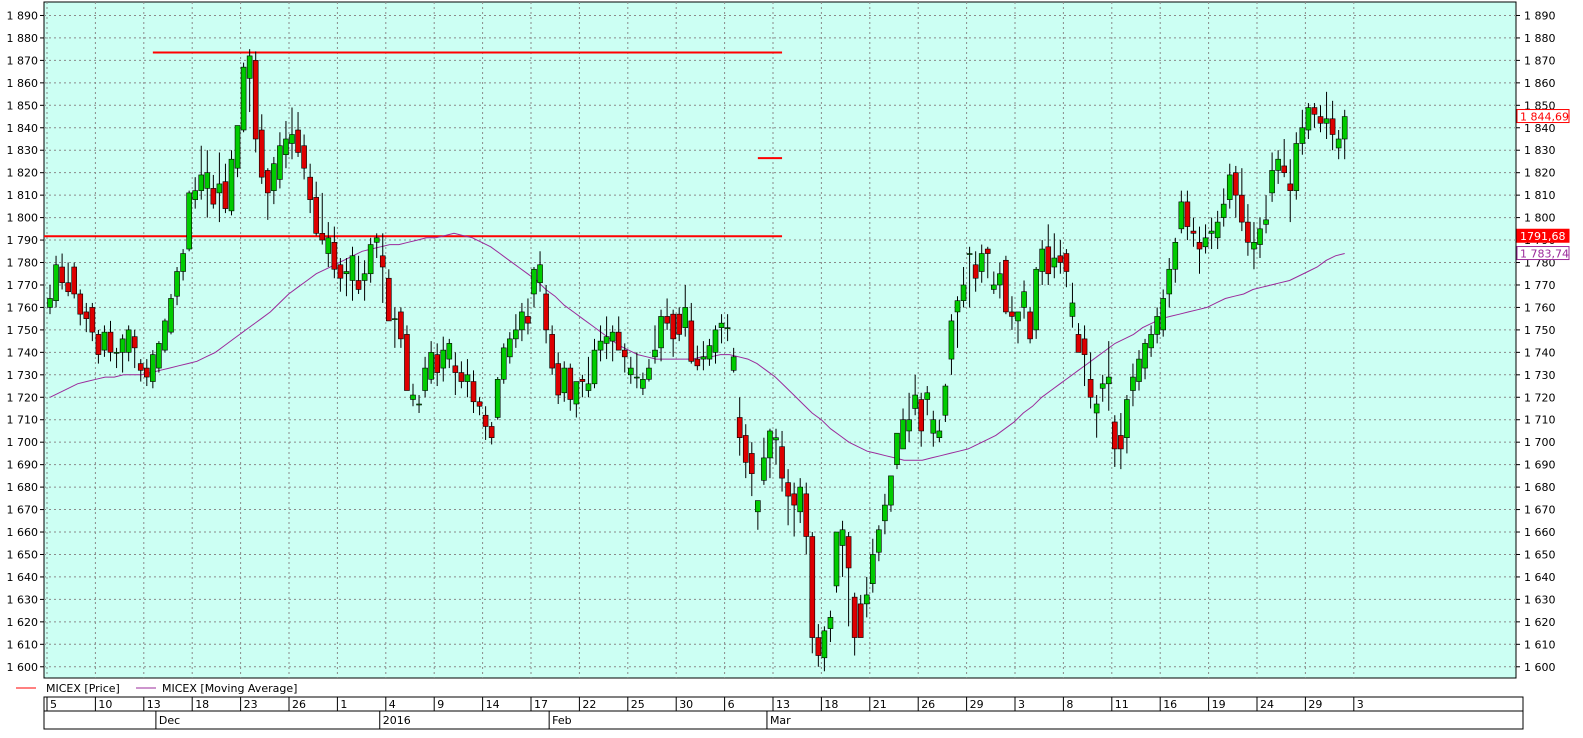 This screenshot has height=738, width=1583. What do you see at coordinates (977, 704) in the screenshot?
I see `x-tick-label: 29` at bounding box center [977, 704].